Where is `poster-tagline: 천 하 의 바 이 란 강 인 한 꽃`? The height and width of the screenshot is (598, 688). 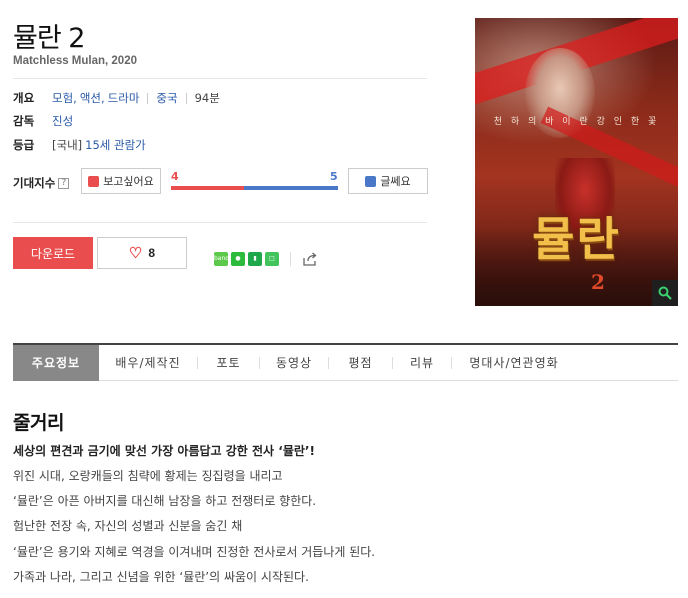 poster-tagline: 천 하 의 바 이 란 강 인 한 꽃 is located at coordinates (576, 122).